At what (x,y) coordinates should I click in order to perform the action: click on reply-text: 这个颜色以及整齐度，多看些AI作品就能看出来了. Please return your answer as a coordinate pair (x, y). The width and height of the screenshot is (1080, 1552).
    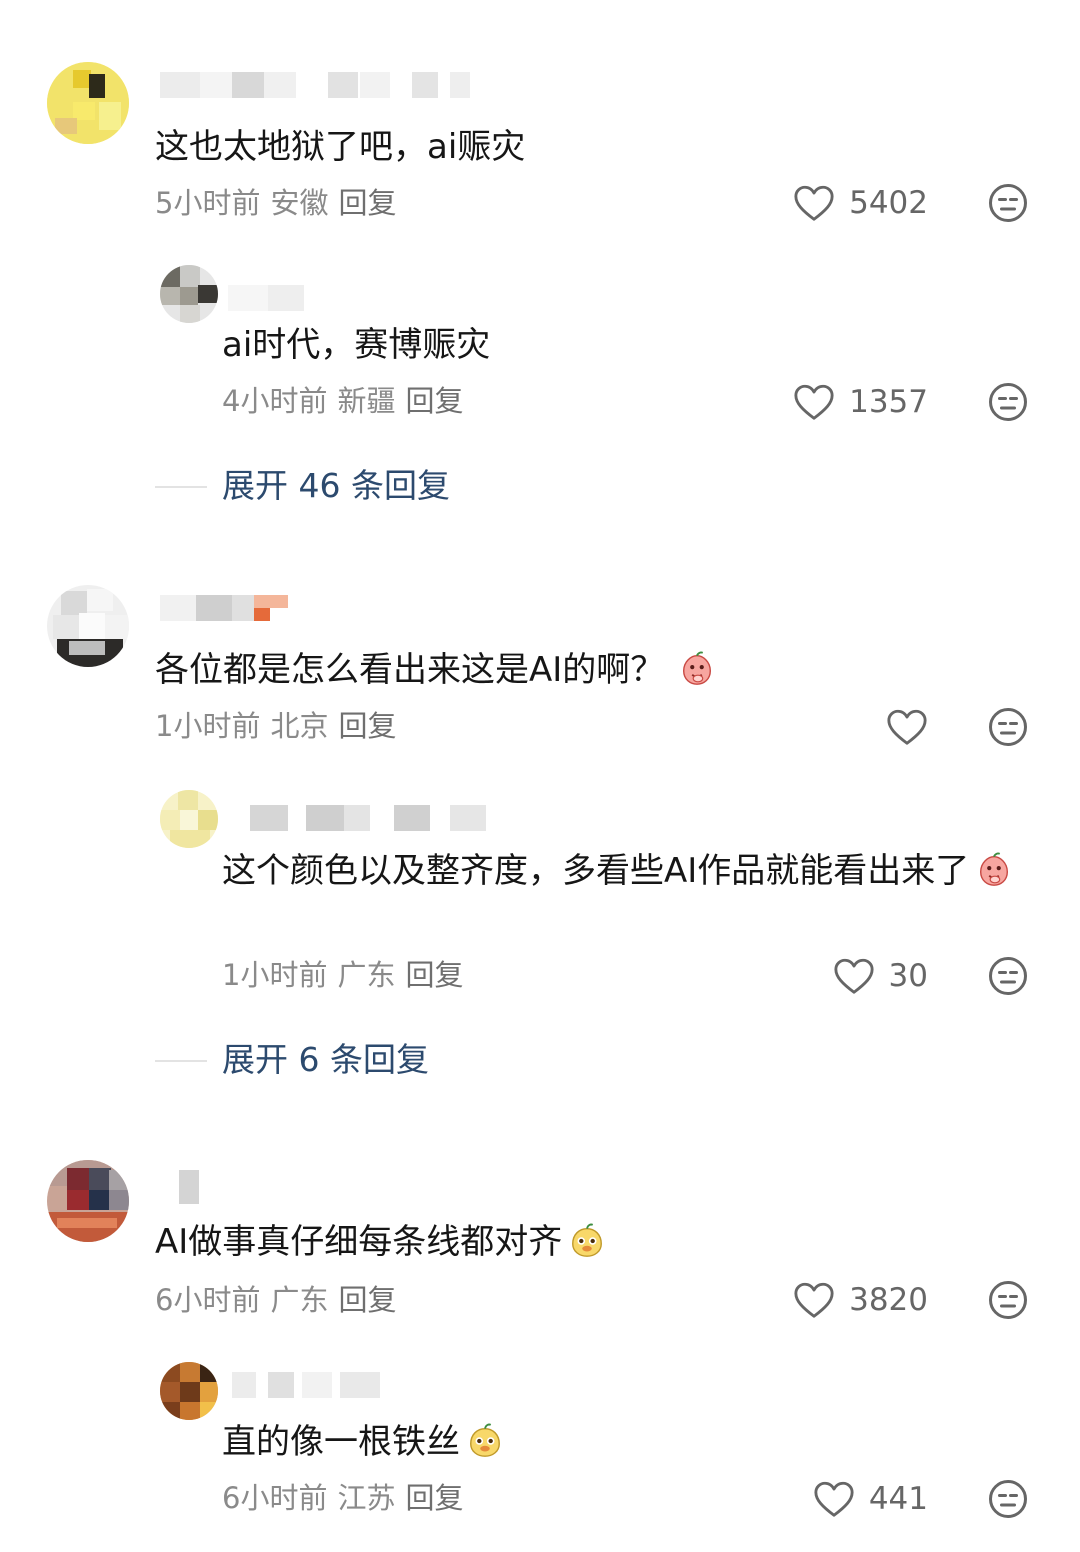
    Looking at the image, I should click on (622, 871).